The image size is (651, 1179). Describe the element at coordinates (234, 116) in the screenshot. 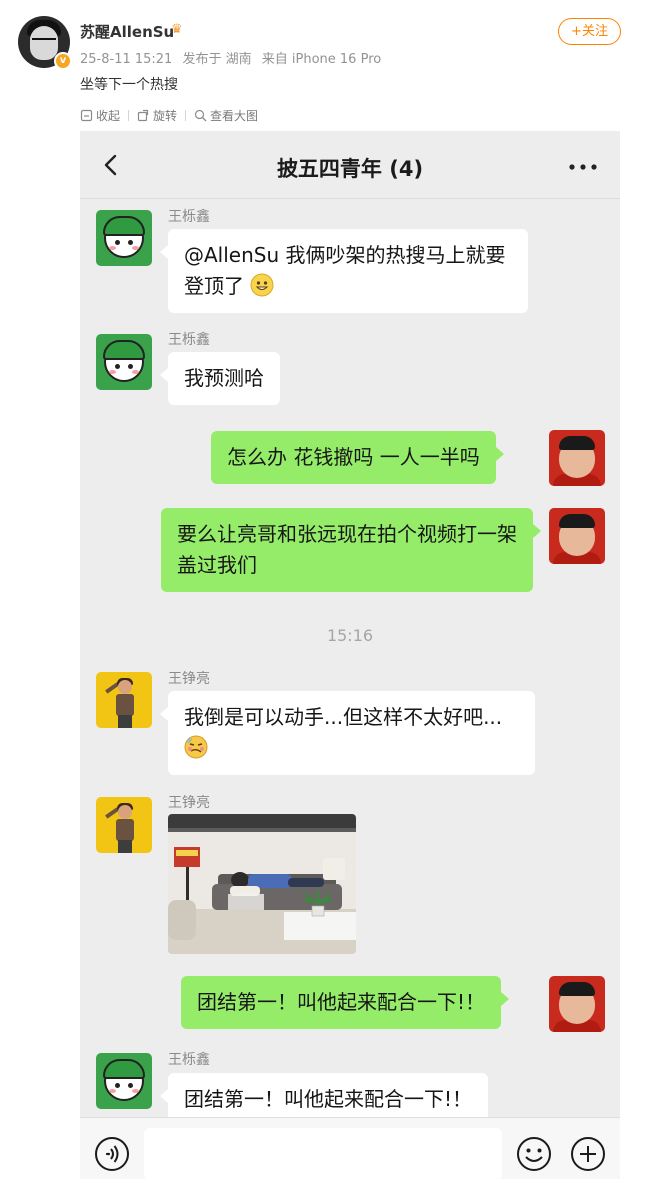

I see `view-large-label: 查看大图` at that location.